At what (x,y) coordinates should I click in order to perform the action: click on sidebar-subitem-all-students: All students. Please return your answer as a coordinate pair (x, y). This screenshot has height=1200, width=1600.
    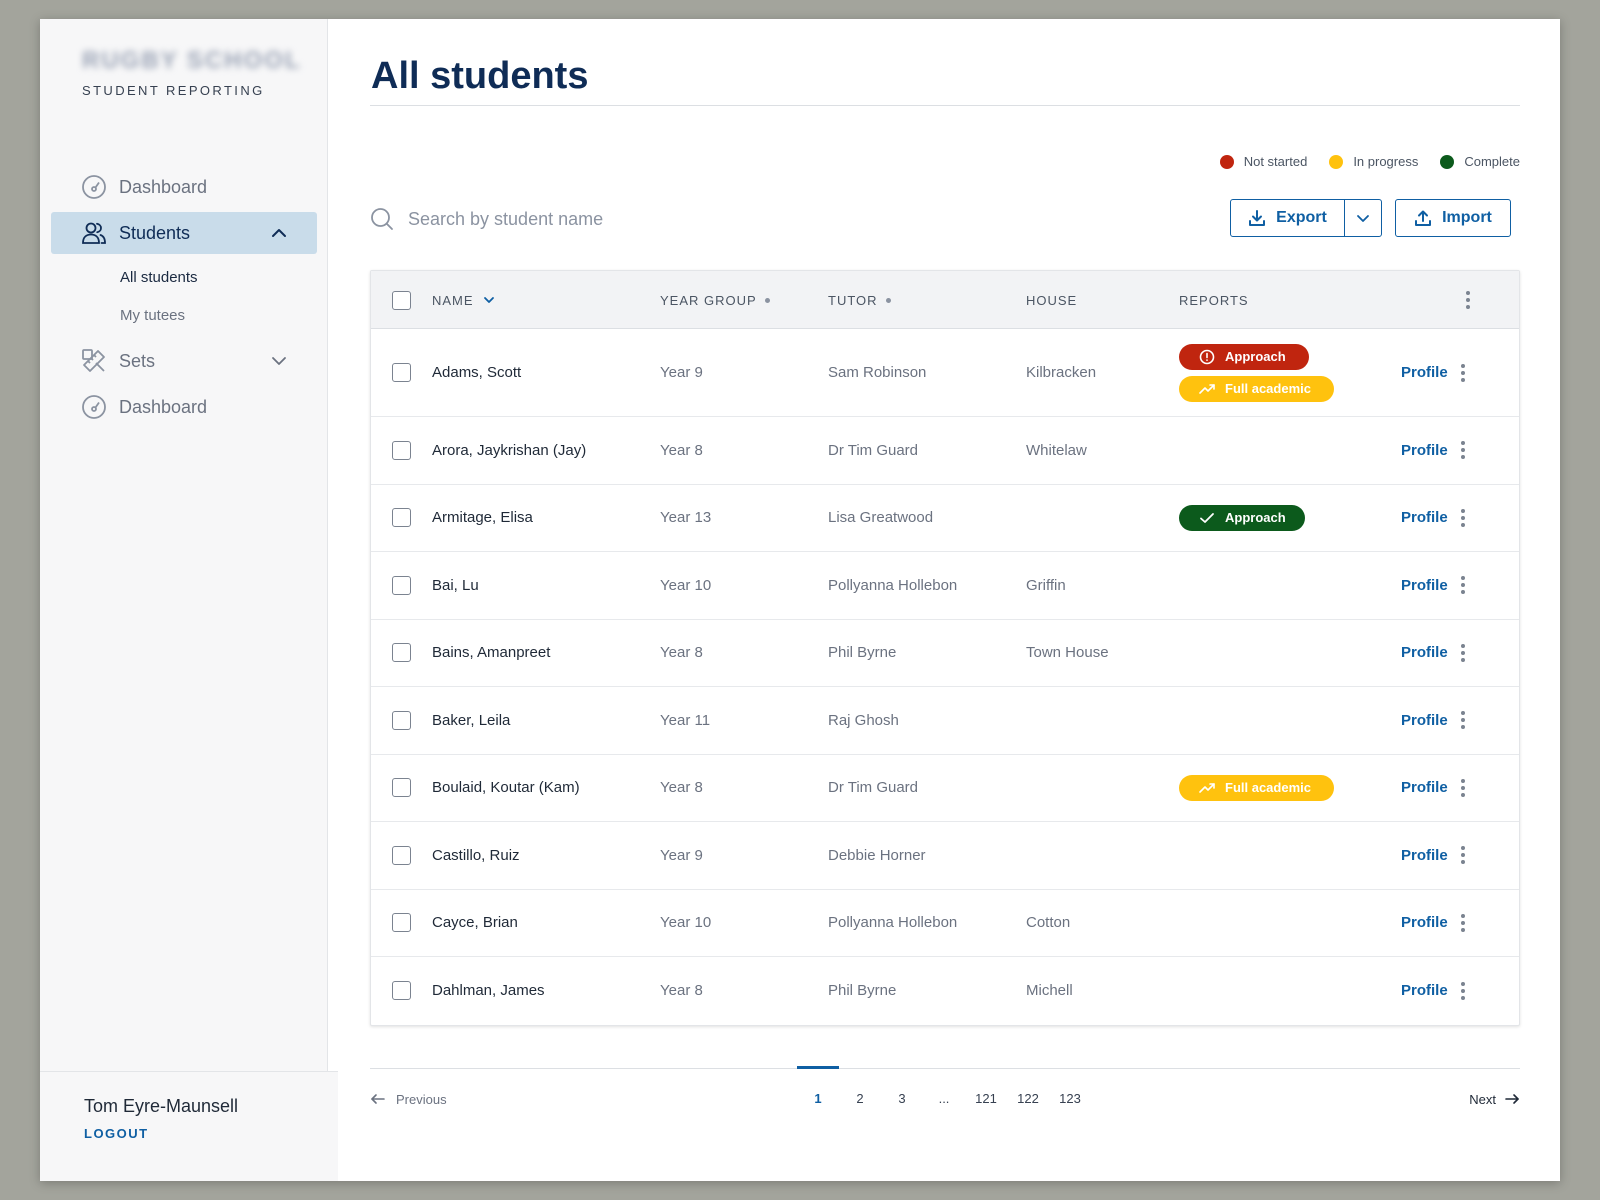
    Looking at the image, I should click on (184, 277).